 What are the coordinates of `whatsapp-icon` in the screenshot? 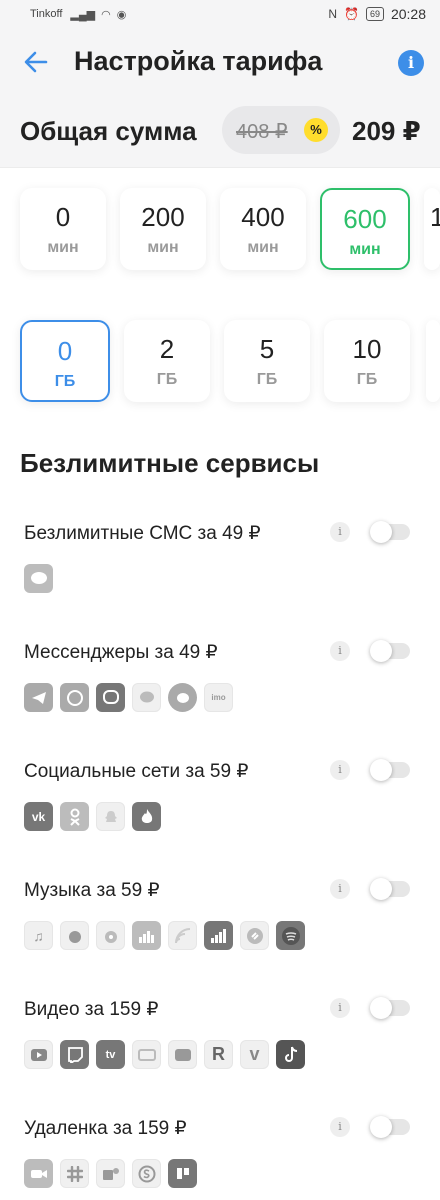 It's located at (74, 697).